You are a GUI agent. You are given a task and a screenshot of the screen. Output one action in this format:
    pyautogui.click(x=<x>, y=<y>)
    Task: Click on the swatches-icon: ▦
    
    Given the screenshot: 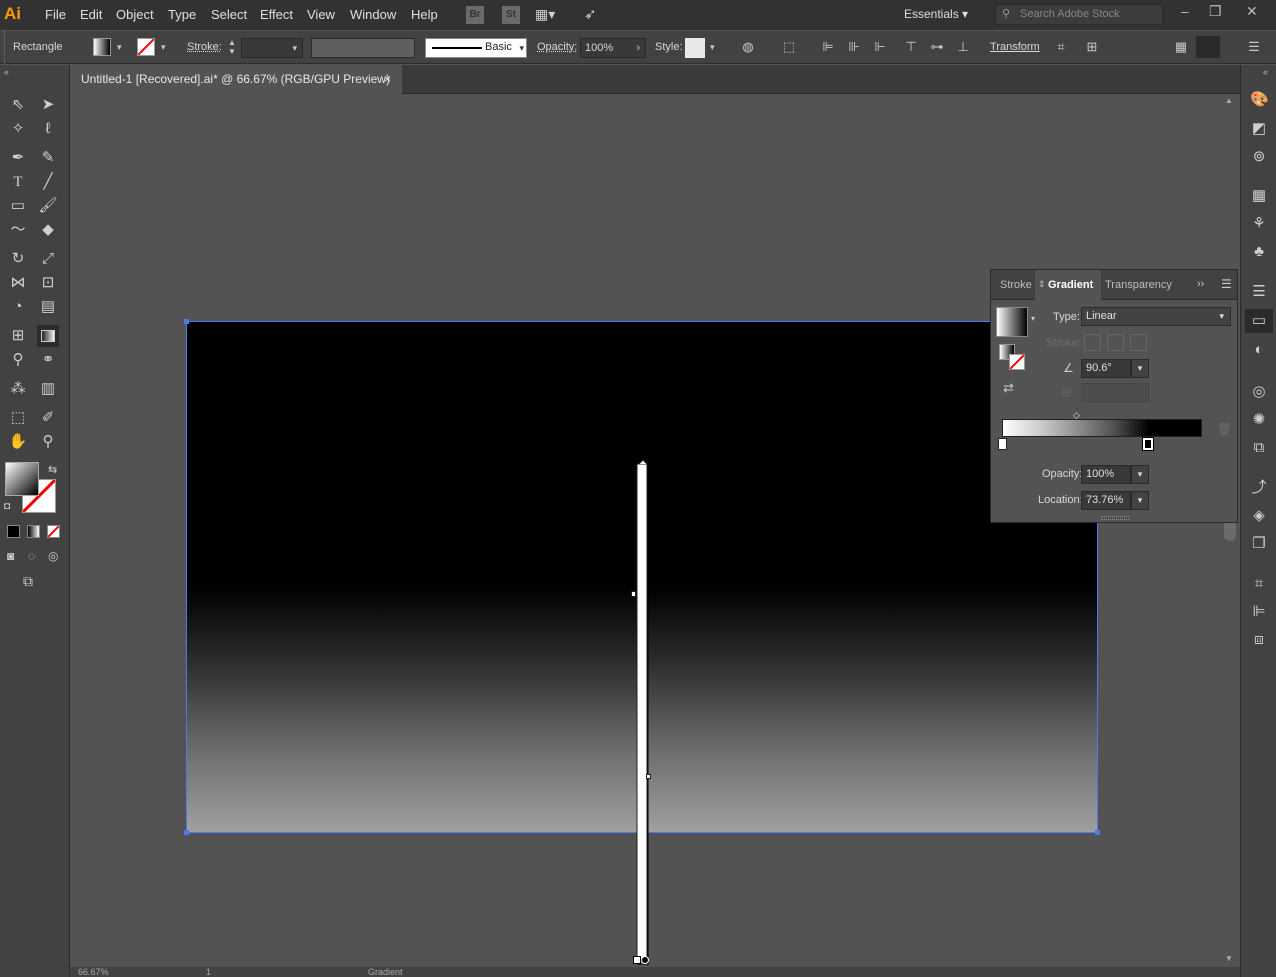 What is the action you would take?
    pyautogui.click(x=1259, y=196)
    